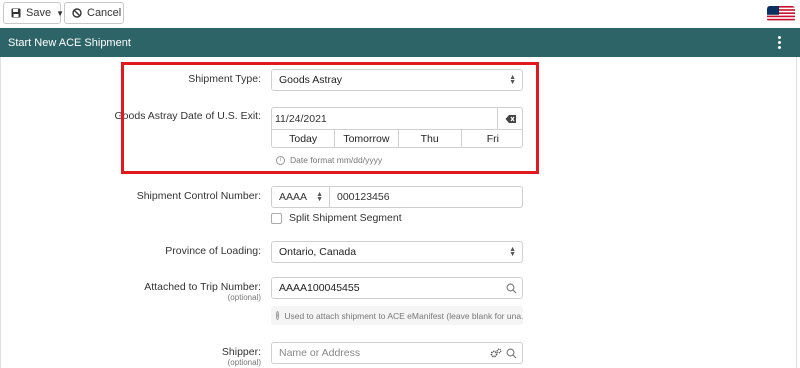 This screenshot has width=800, height=368. What do you see at coordinates (397, 353) in the screenshot?
I see `shipper-input: Name or Address` at bounding box center [397, 353].